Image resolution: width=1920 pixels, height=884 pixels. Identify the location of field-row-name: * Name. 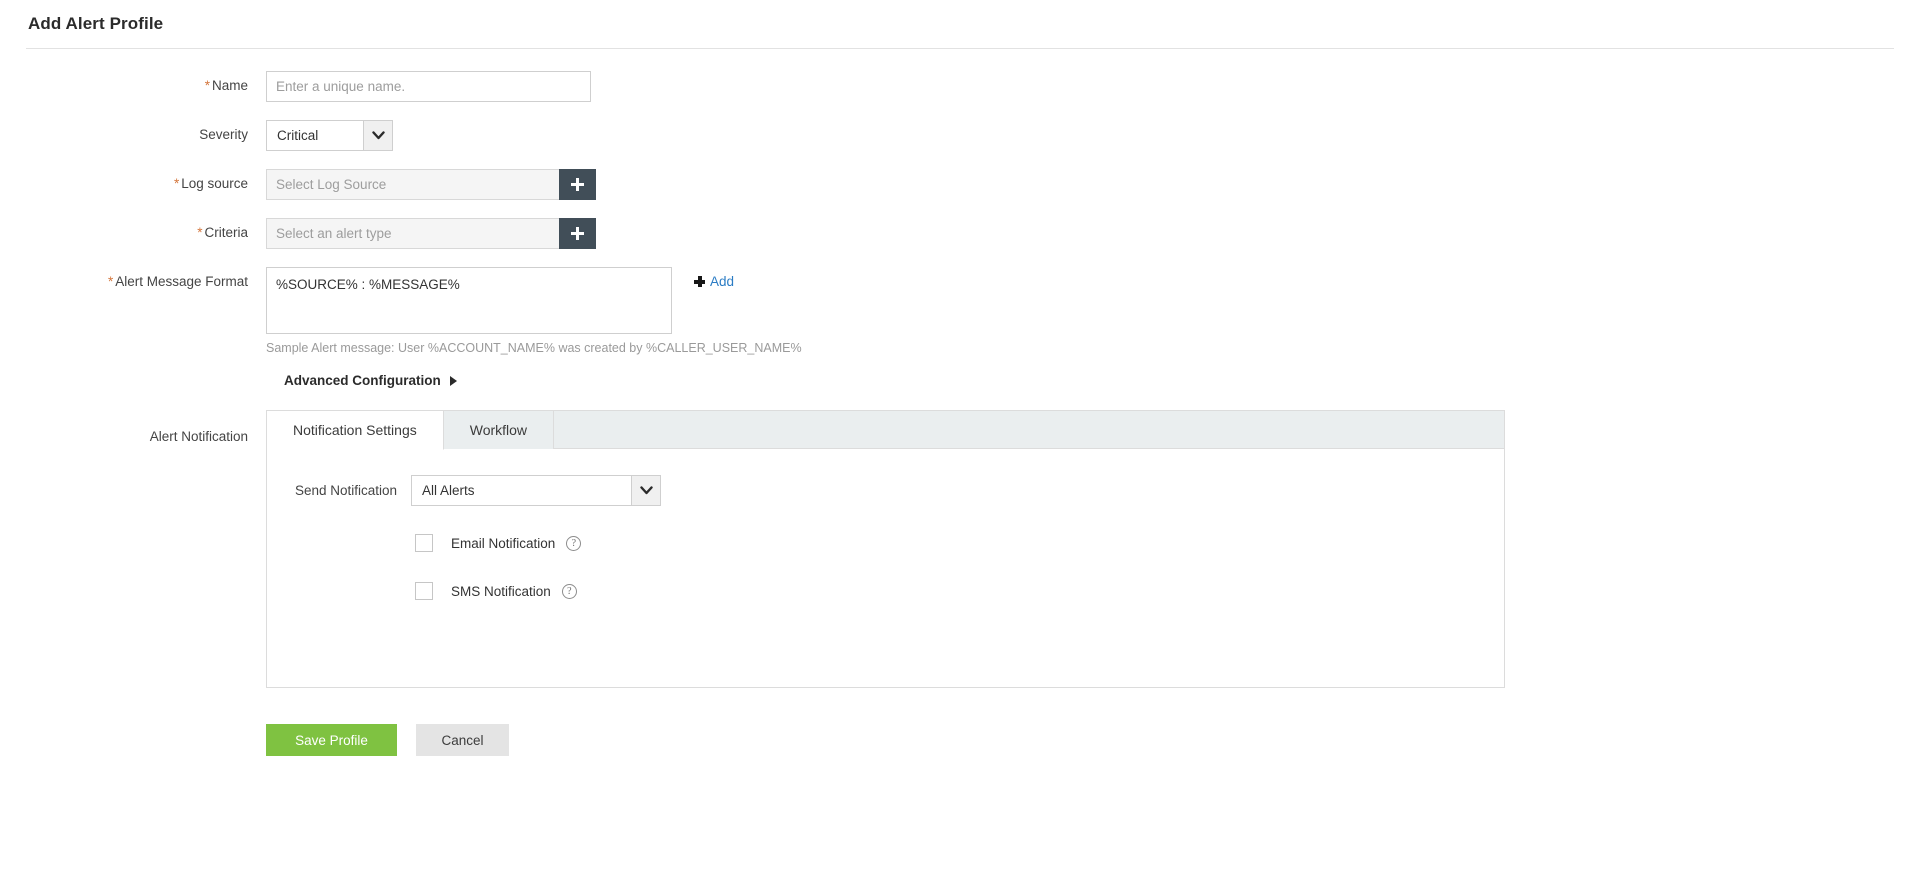
(960, 86).